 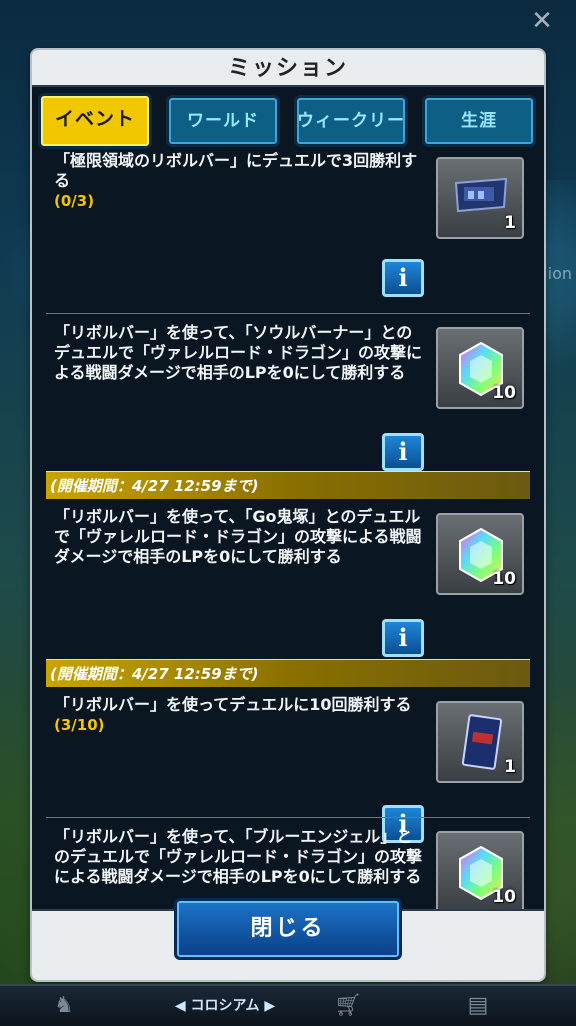 What do you see at coordinates (233, 704) in the screenshot?
I see `mission-description: 「リボルバー」を使ってデュエルに10回勝利する` at bounding box center [233, 704].